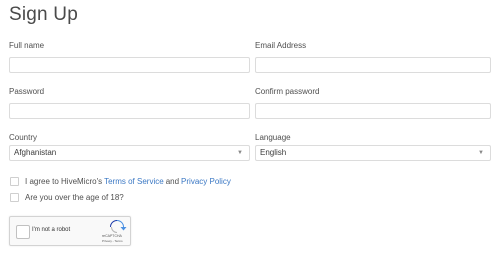 The height and width of the screenshot is (261, 500). I want to click on age-row: Are you over the age of 18?, so click(67, 197).